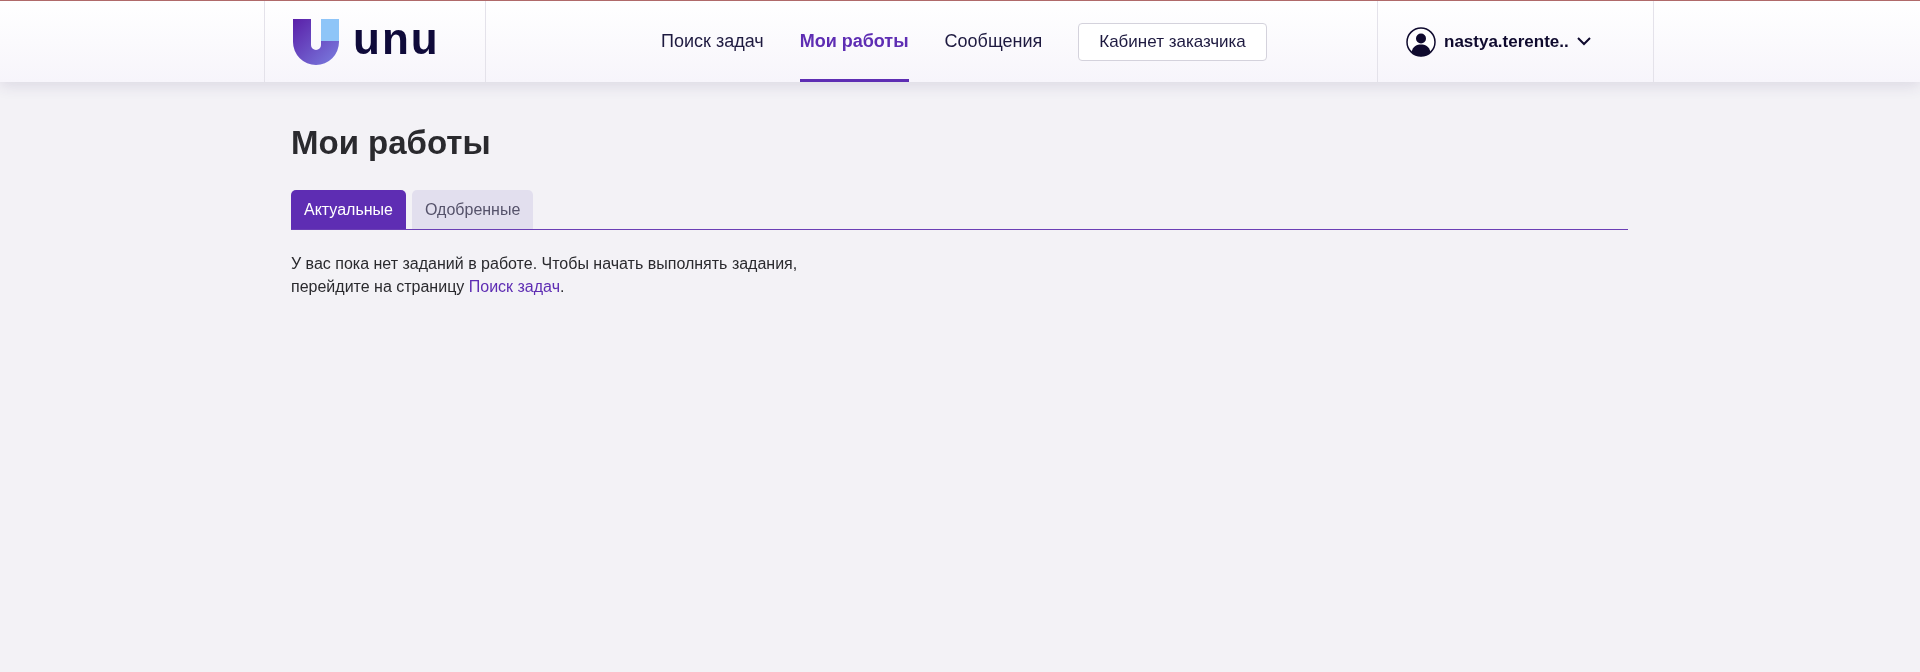 The image size is (1920, 672). Describe the element at coordinates (1172, 41) in the screenshot. I see `customer-cabinet-button: Кабинет заказчика` at that location.